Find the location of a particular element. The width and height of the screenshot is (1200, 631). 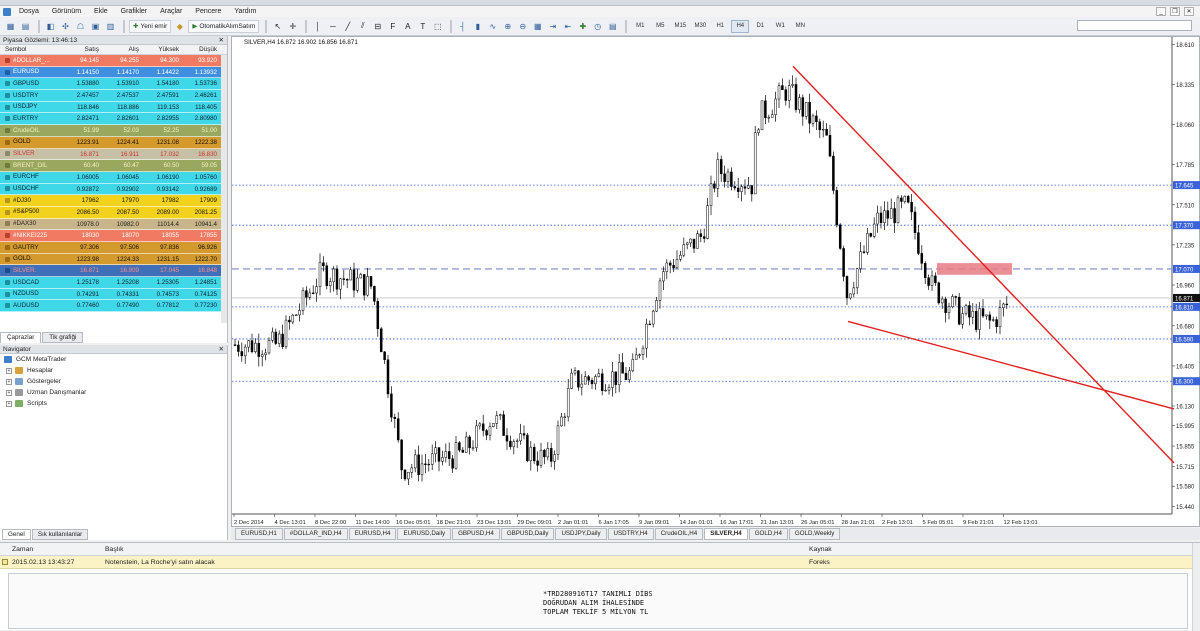

tf-m30: M30 is located at coordinates (700, 26).